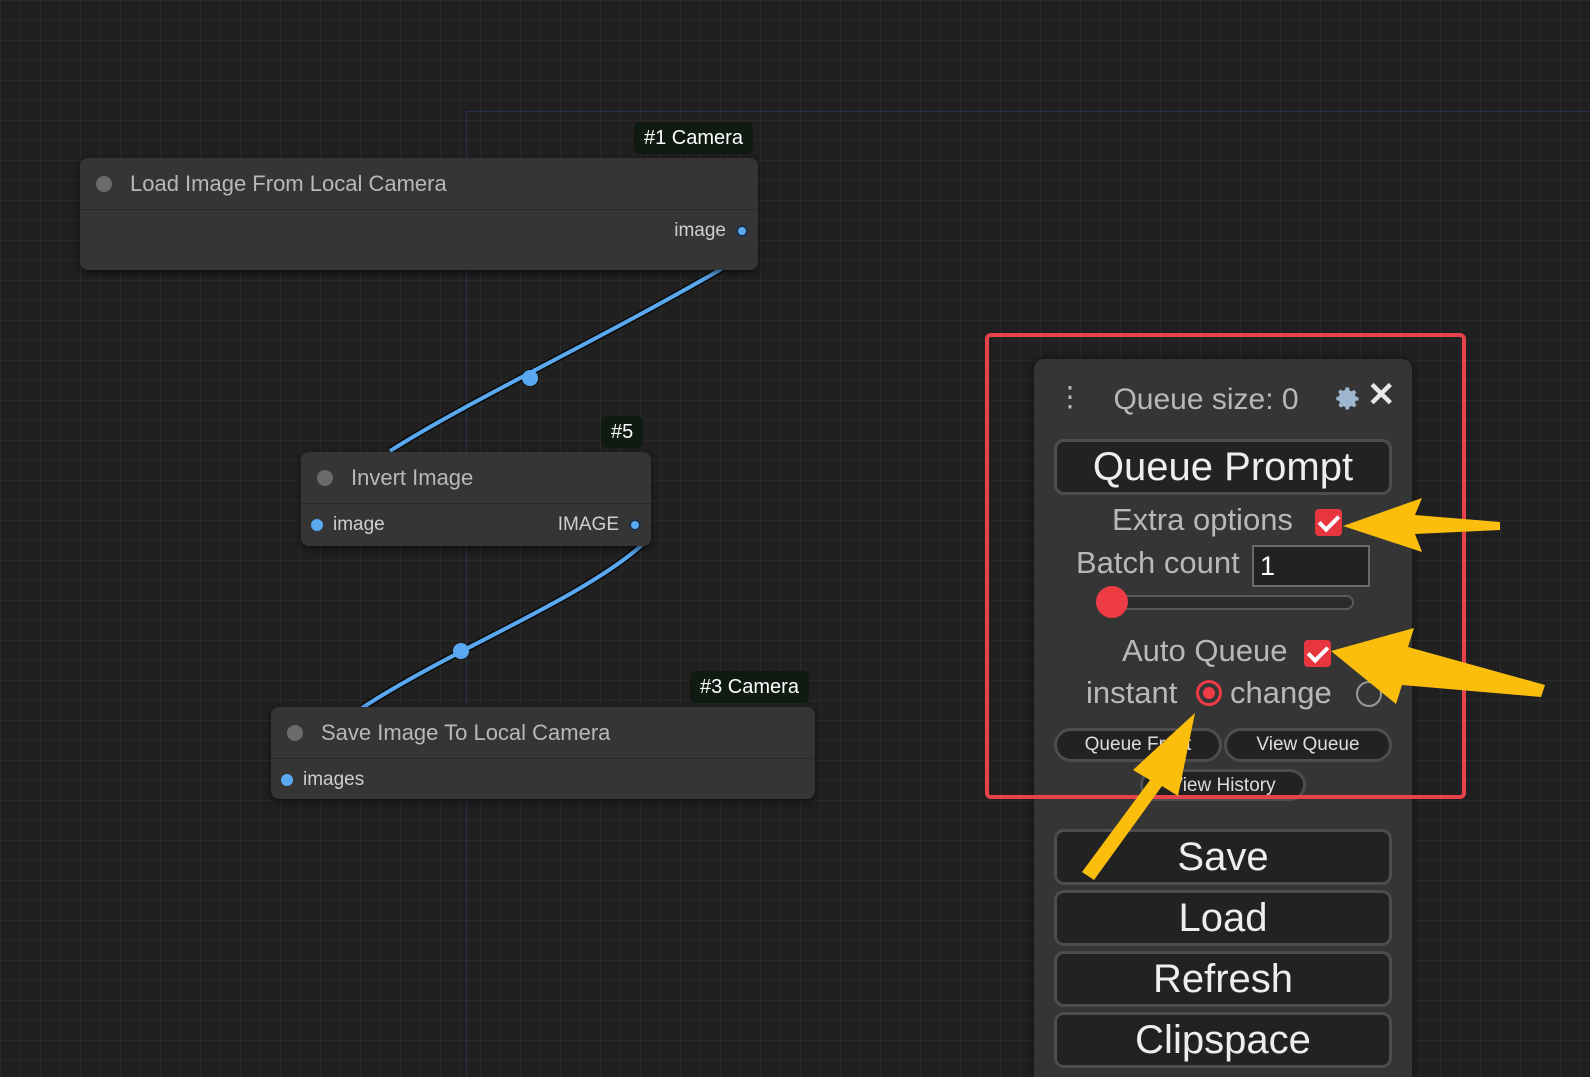 The width and height of the screenshot is (1590, 1077). I want to click on annotation-highlight-box, so click(1225, 566).